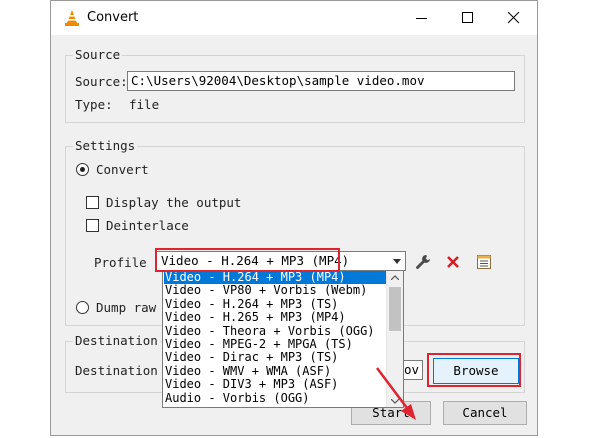 Image resolution: width=600 pixels, height=438 pixels. I want to click on delete-profile-button, so click(452, 261).